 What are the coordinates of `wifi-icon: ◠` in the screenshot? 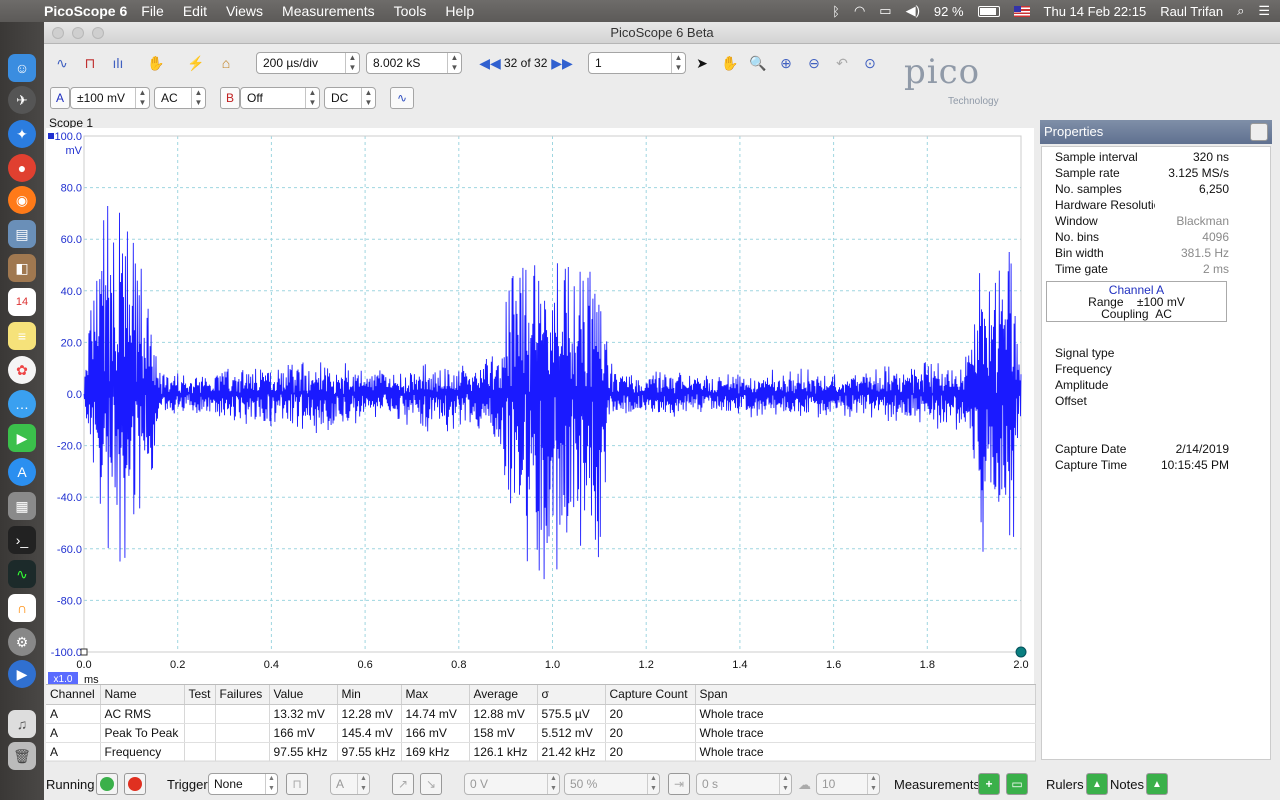 It's located at (859, 11).